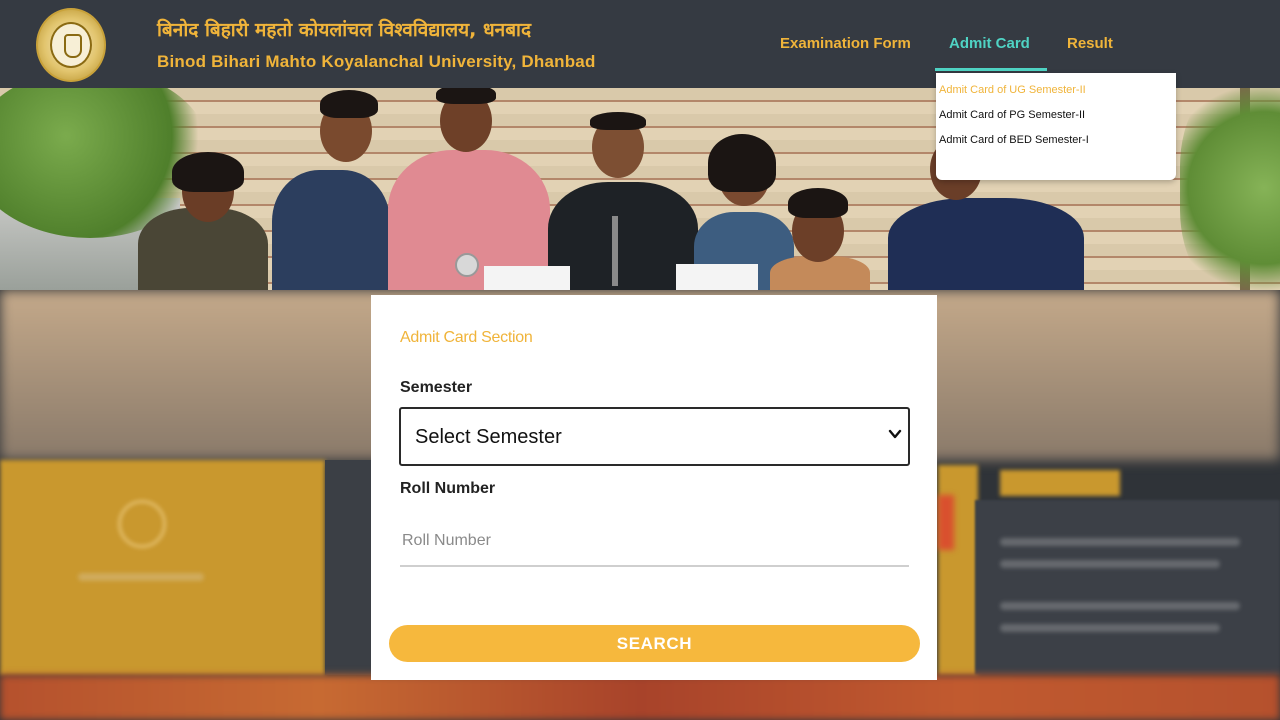  What do you see at coordinates (991, 69) in the screenshot?
I see `active-nav-indicator` at bounding box center [991, 69].